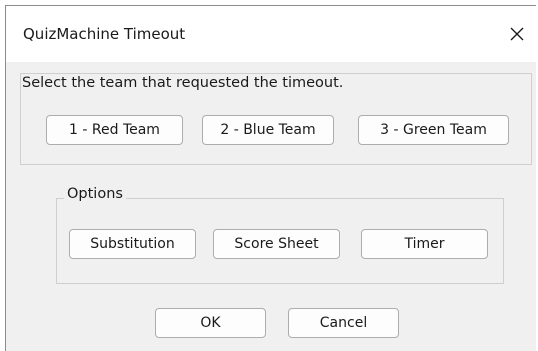  I want to click on red-team-button: 1 - Red Team, so click(114, 130).